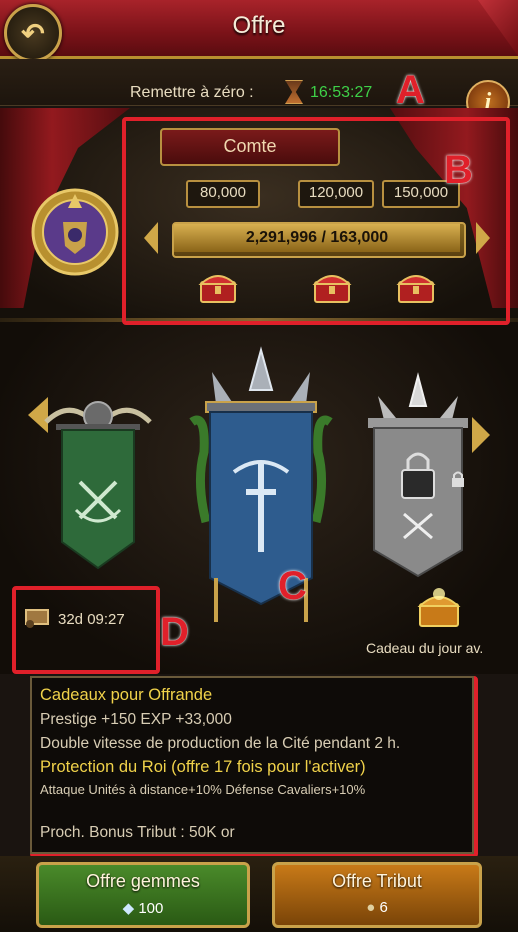 This screenshot has width=518, height=932. What do you see at coordinates (377, 895) in the screenshot?
I see `offer-tribute-button: Offre Tribut ● 6` at bounding box center [377, 895].